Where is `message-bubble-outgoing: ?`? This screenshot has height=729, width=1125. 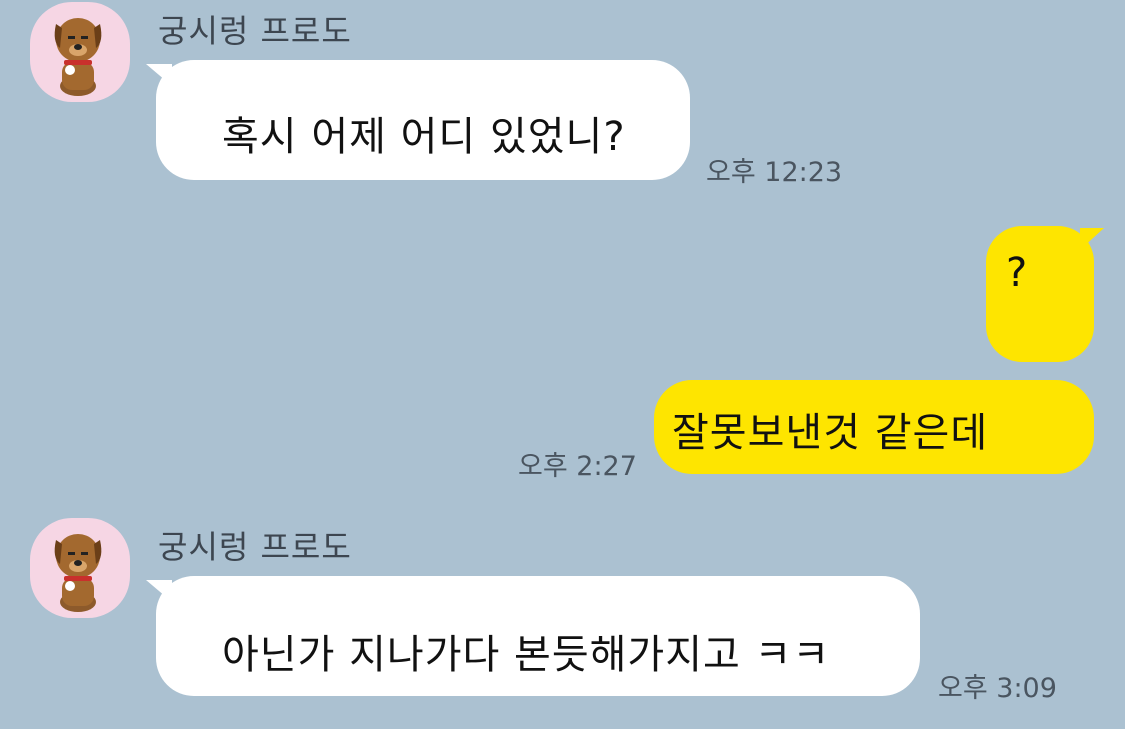 message-bubble-outgoing: ? is located at coordinates (1040, 294).